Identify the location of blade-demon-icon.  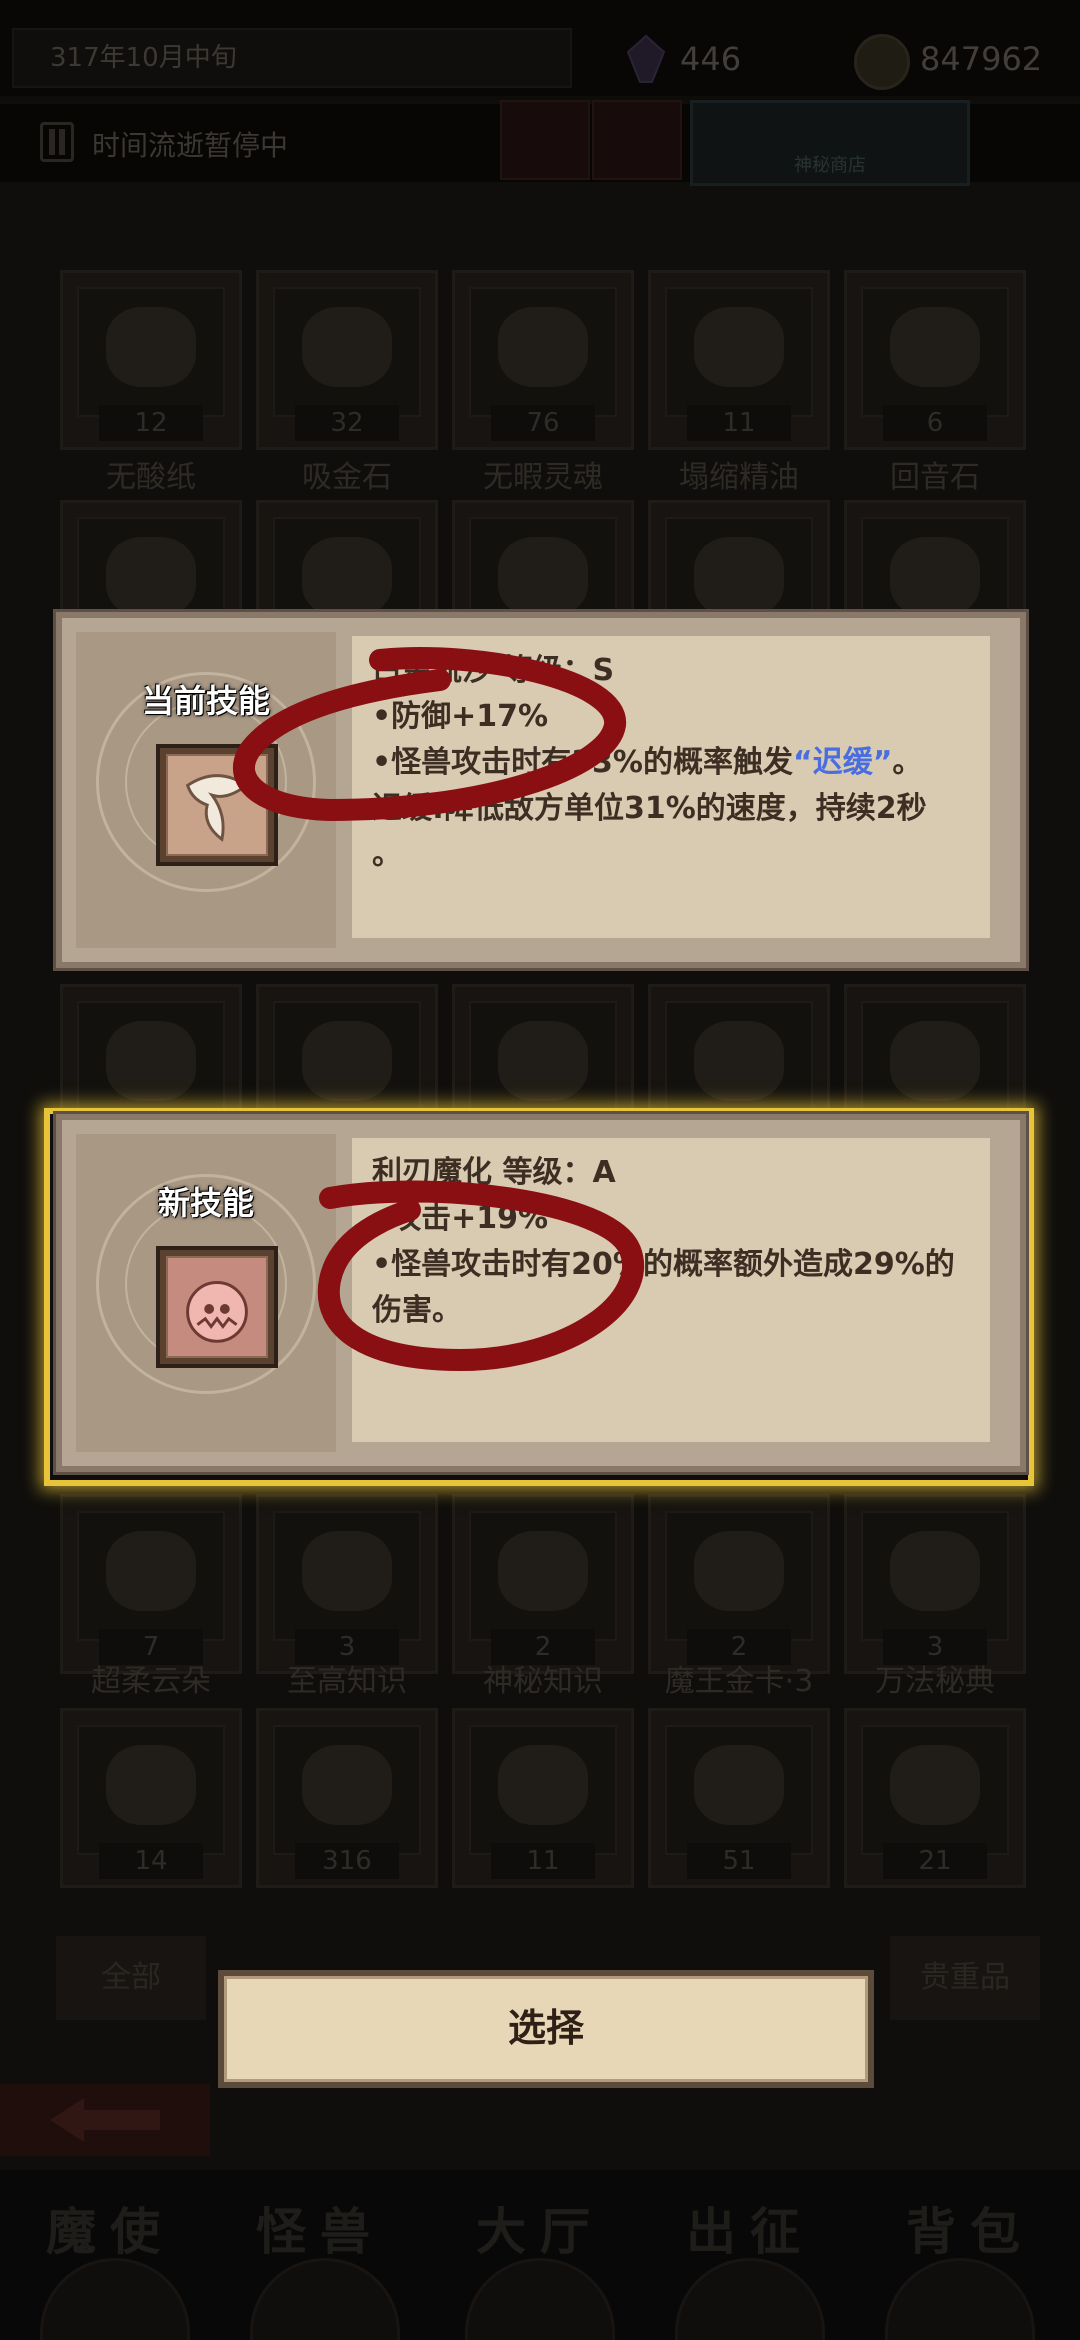
(217, 1312).